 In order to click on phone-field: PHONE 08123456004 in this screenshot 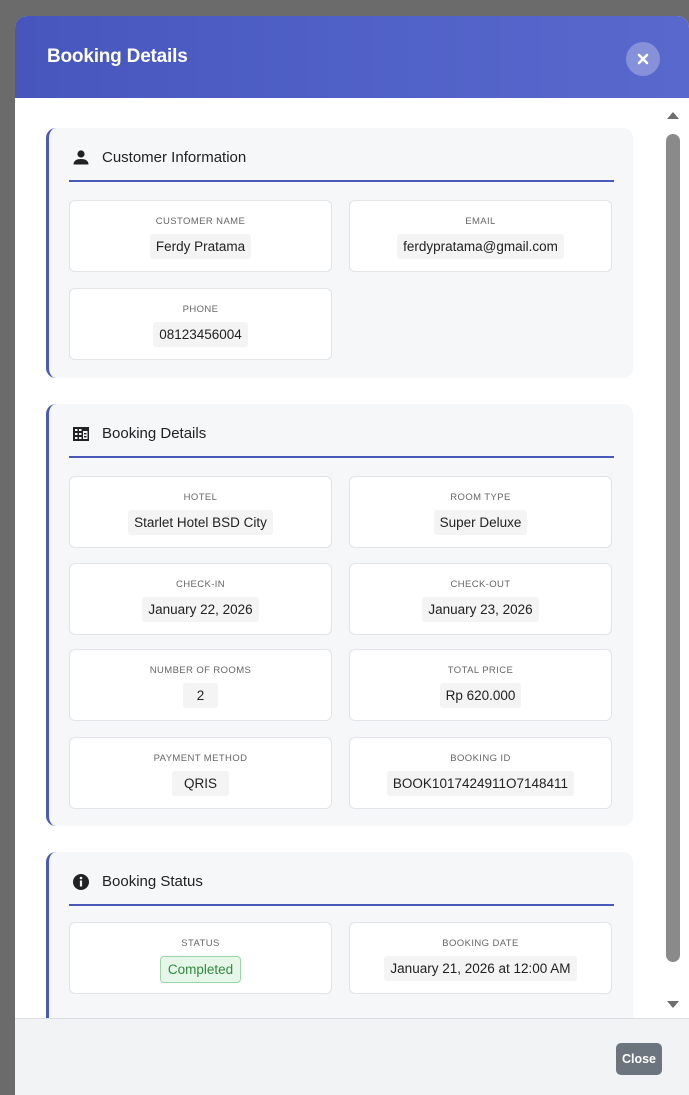, I will do `click(200, 324)`.